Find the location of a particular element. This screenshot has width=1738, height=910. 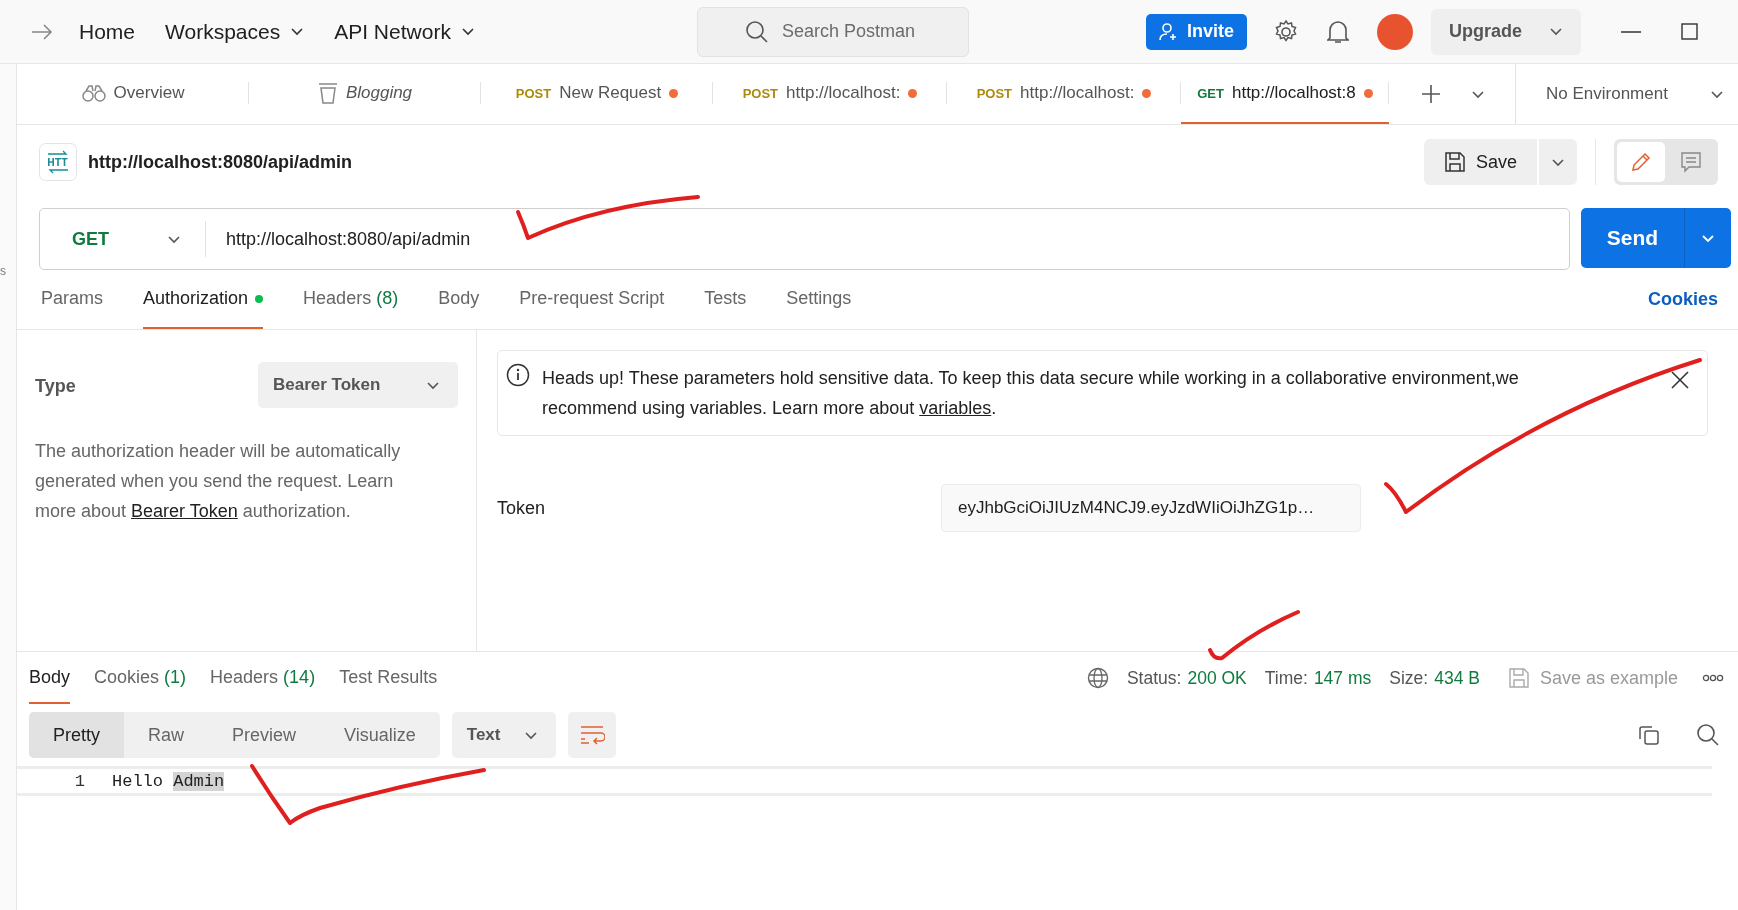

tab-label: http://localhost:8 is located at coordinates (1293, 93).